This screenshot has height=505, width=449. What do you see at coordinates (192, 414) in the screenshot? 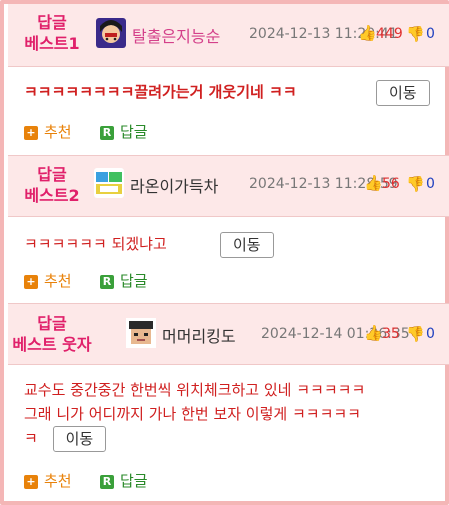
I see `comment-text-line: 그래 니가 어디까지 가나 한번 보자 이렇게 ㅋㅋㅋㅋㅋ` at bounding box center [192, 414].